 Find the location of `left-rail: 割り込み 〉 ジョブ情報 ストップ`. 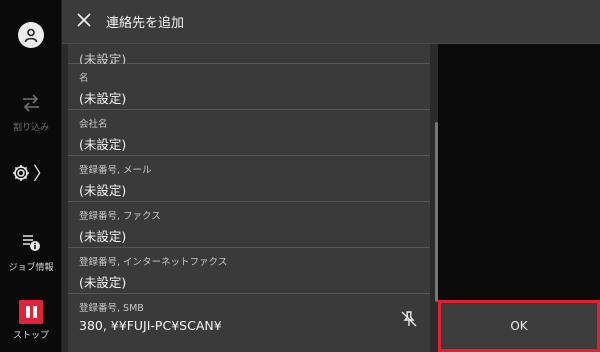

left-rail: 割り込み 〉 ジョブ情報 ストップ is located at coordinates (31, 176).